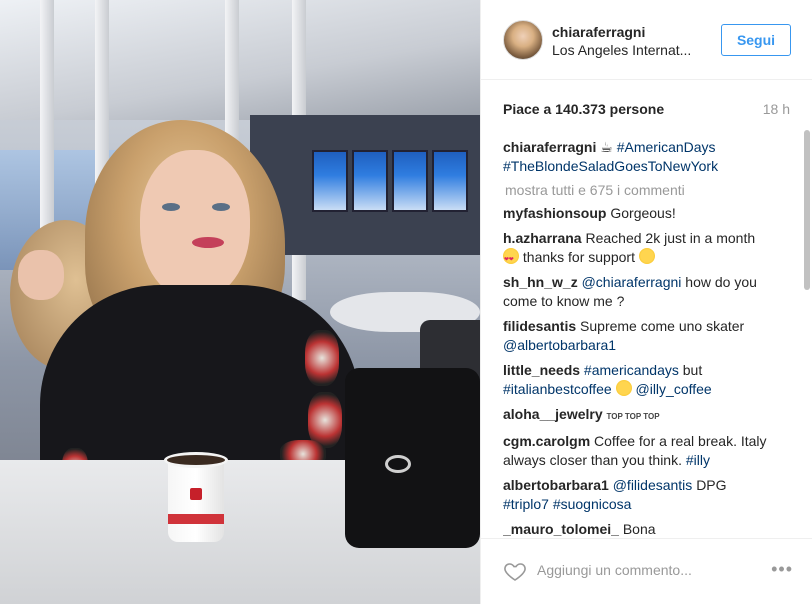 This screenshot has width=812, height=604. Describe the element at coordinates (553, 414) in the screenshot. I see `comment-username: aloha__jewelry` at that location.